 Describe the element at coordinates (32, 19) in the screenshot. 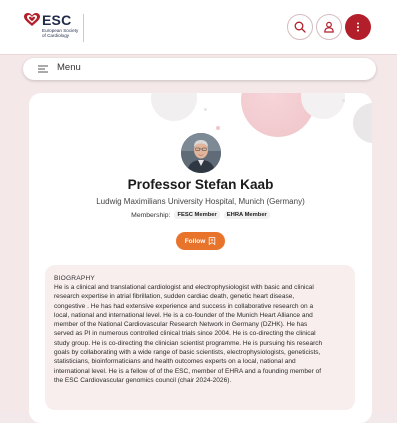

I see `heart-logo-icon` at that location.